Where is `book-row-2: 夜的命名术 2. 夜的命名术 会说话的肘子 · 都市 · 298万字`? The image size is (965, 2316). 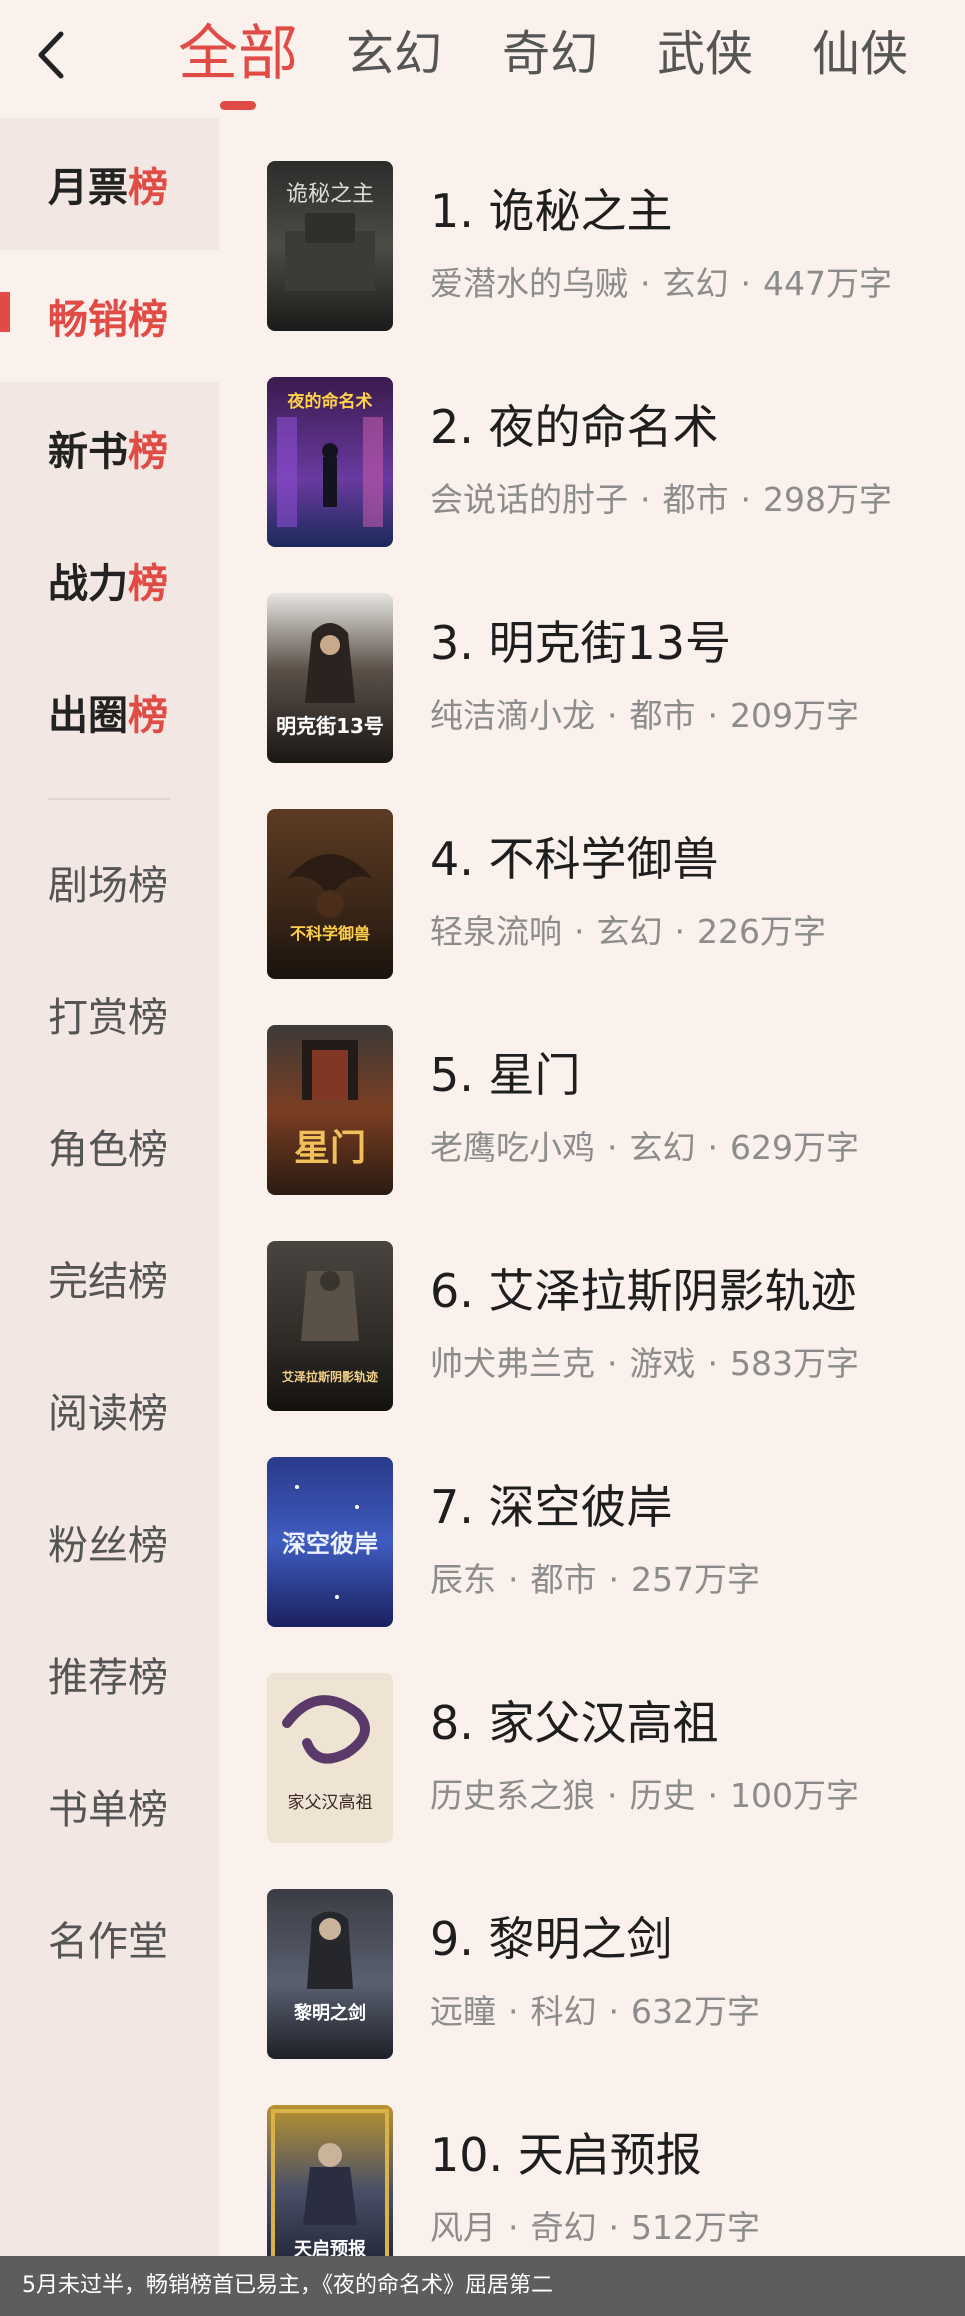
book-row-2: 夜的命名术 2. 夜的命名术 会说话的肘子 · 都市 · 298万字 is located at coordinates (592, 477).